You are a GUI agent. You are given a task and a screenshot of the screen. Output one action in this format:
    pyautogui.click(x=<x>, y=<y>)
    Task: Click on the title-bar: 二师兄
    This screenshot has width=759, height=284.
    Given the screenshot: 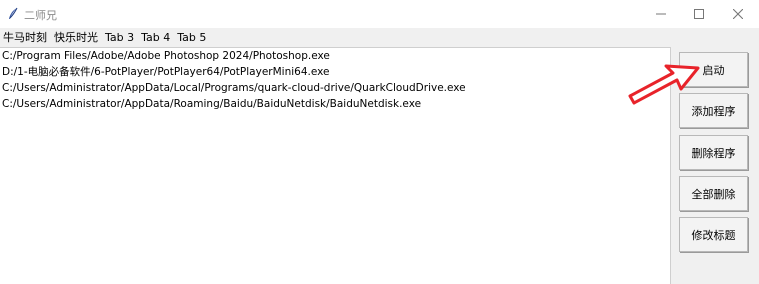 What is the action you would take?
    pyautogui.click(x=379, y=14)
    